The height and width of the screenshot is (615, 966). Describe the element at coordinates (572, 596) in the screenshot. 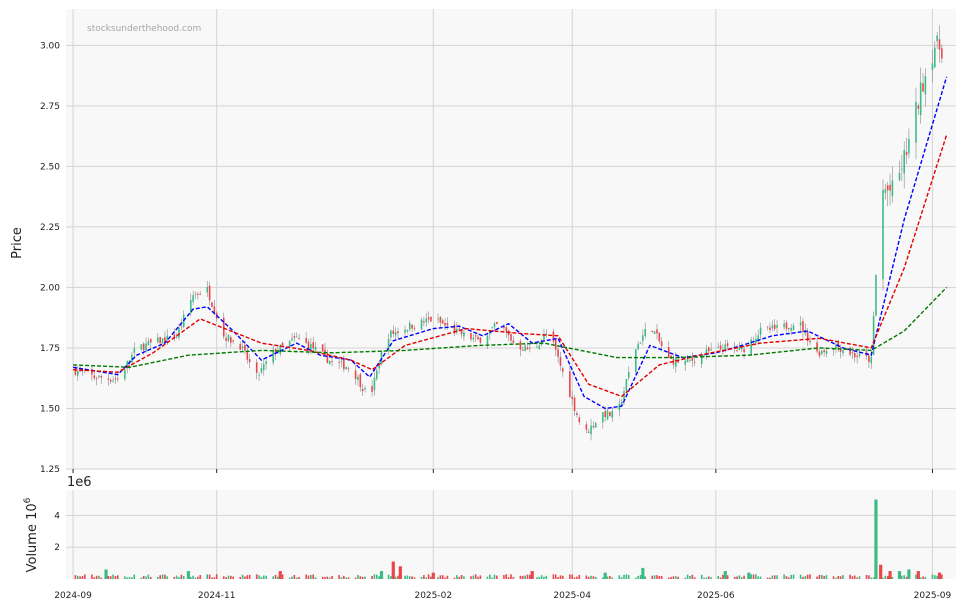

I see `date-tick-label: 2025-04` at that location.